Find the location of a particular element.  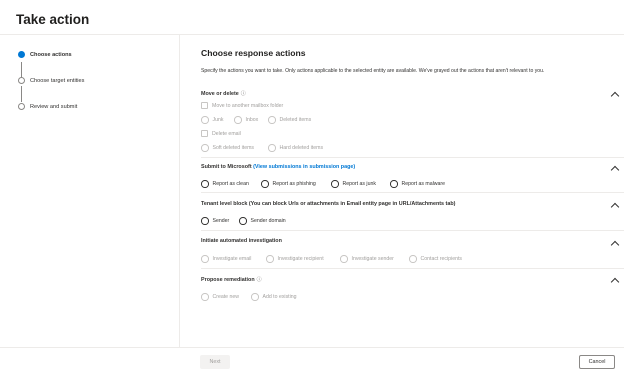

radio-add-existing: Add to existing is located at coordinates (274, 297).